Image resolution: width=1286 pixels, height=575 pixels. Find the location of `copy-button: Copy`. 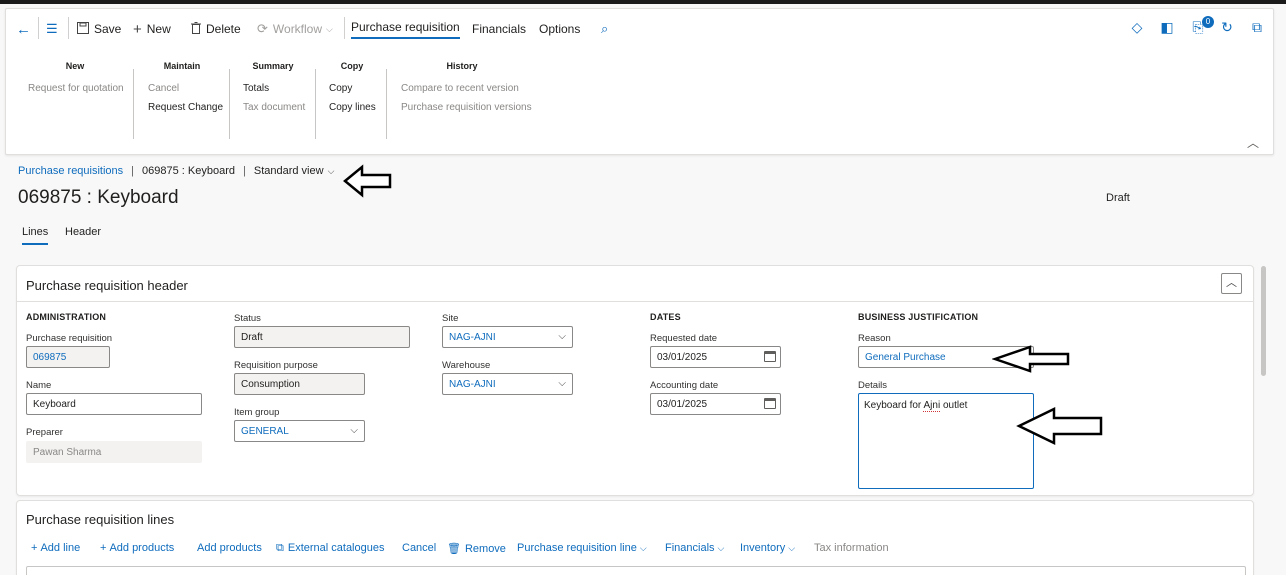

copy-button: Copy is located at coordinates (340, 88).